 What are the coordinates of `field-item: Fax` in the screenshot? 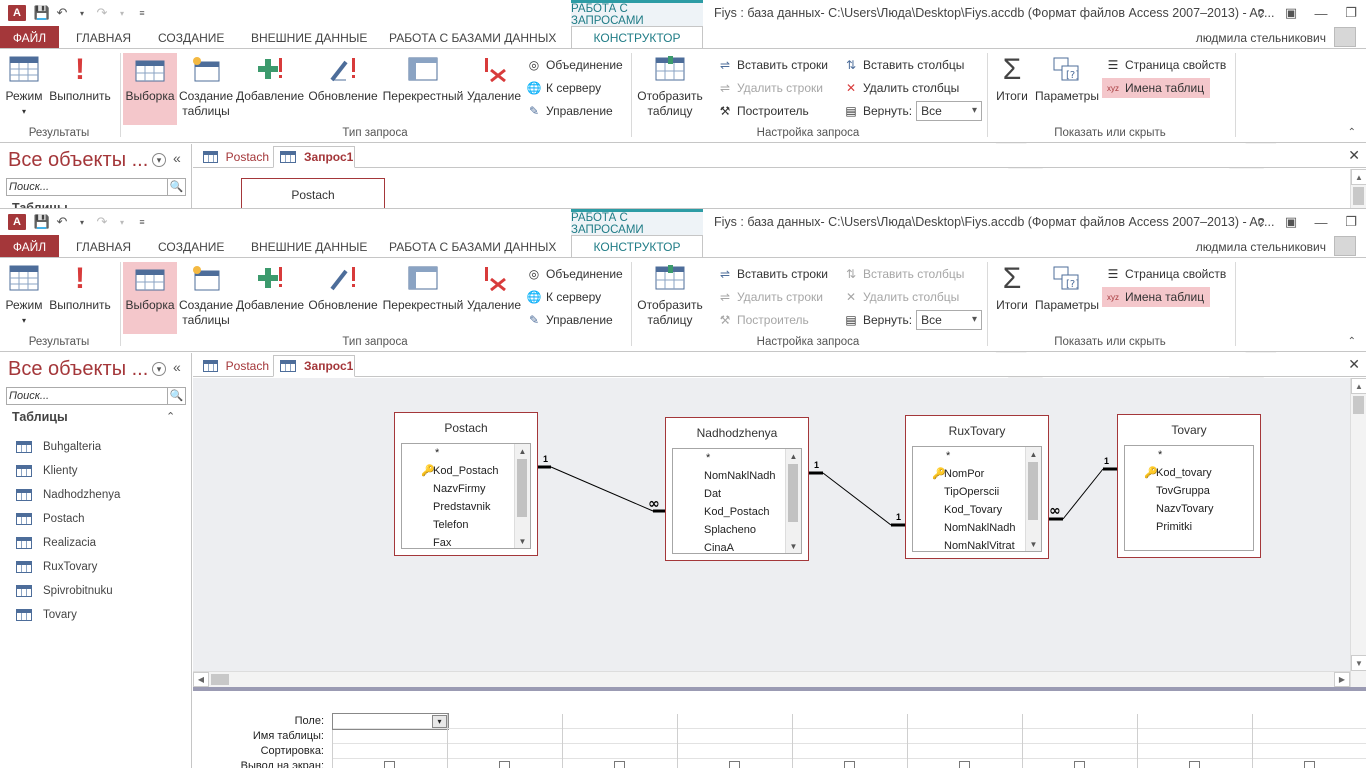 It's located at (442, 541).